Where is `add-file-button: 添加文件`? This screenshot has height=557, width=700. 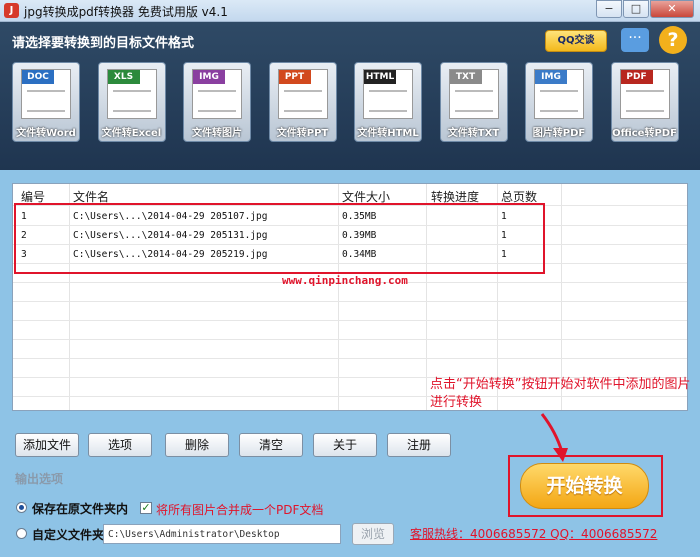 add-file-button: 添加文件 is located at coordinates (47, 445).